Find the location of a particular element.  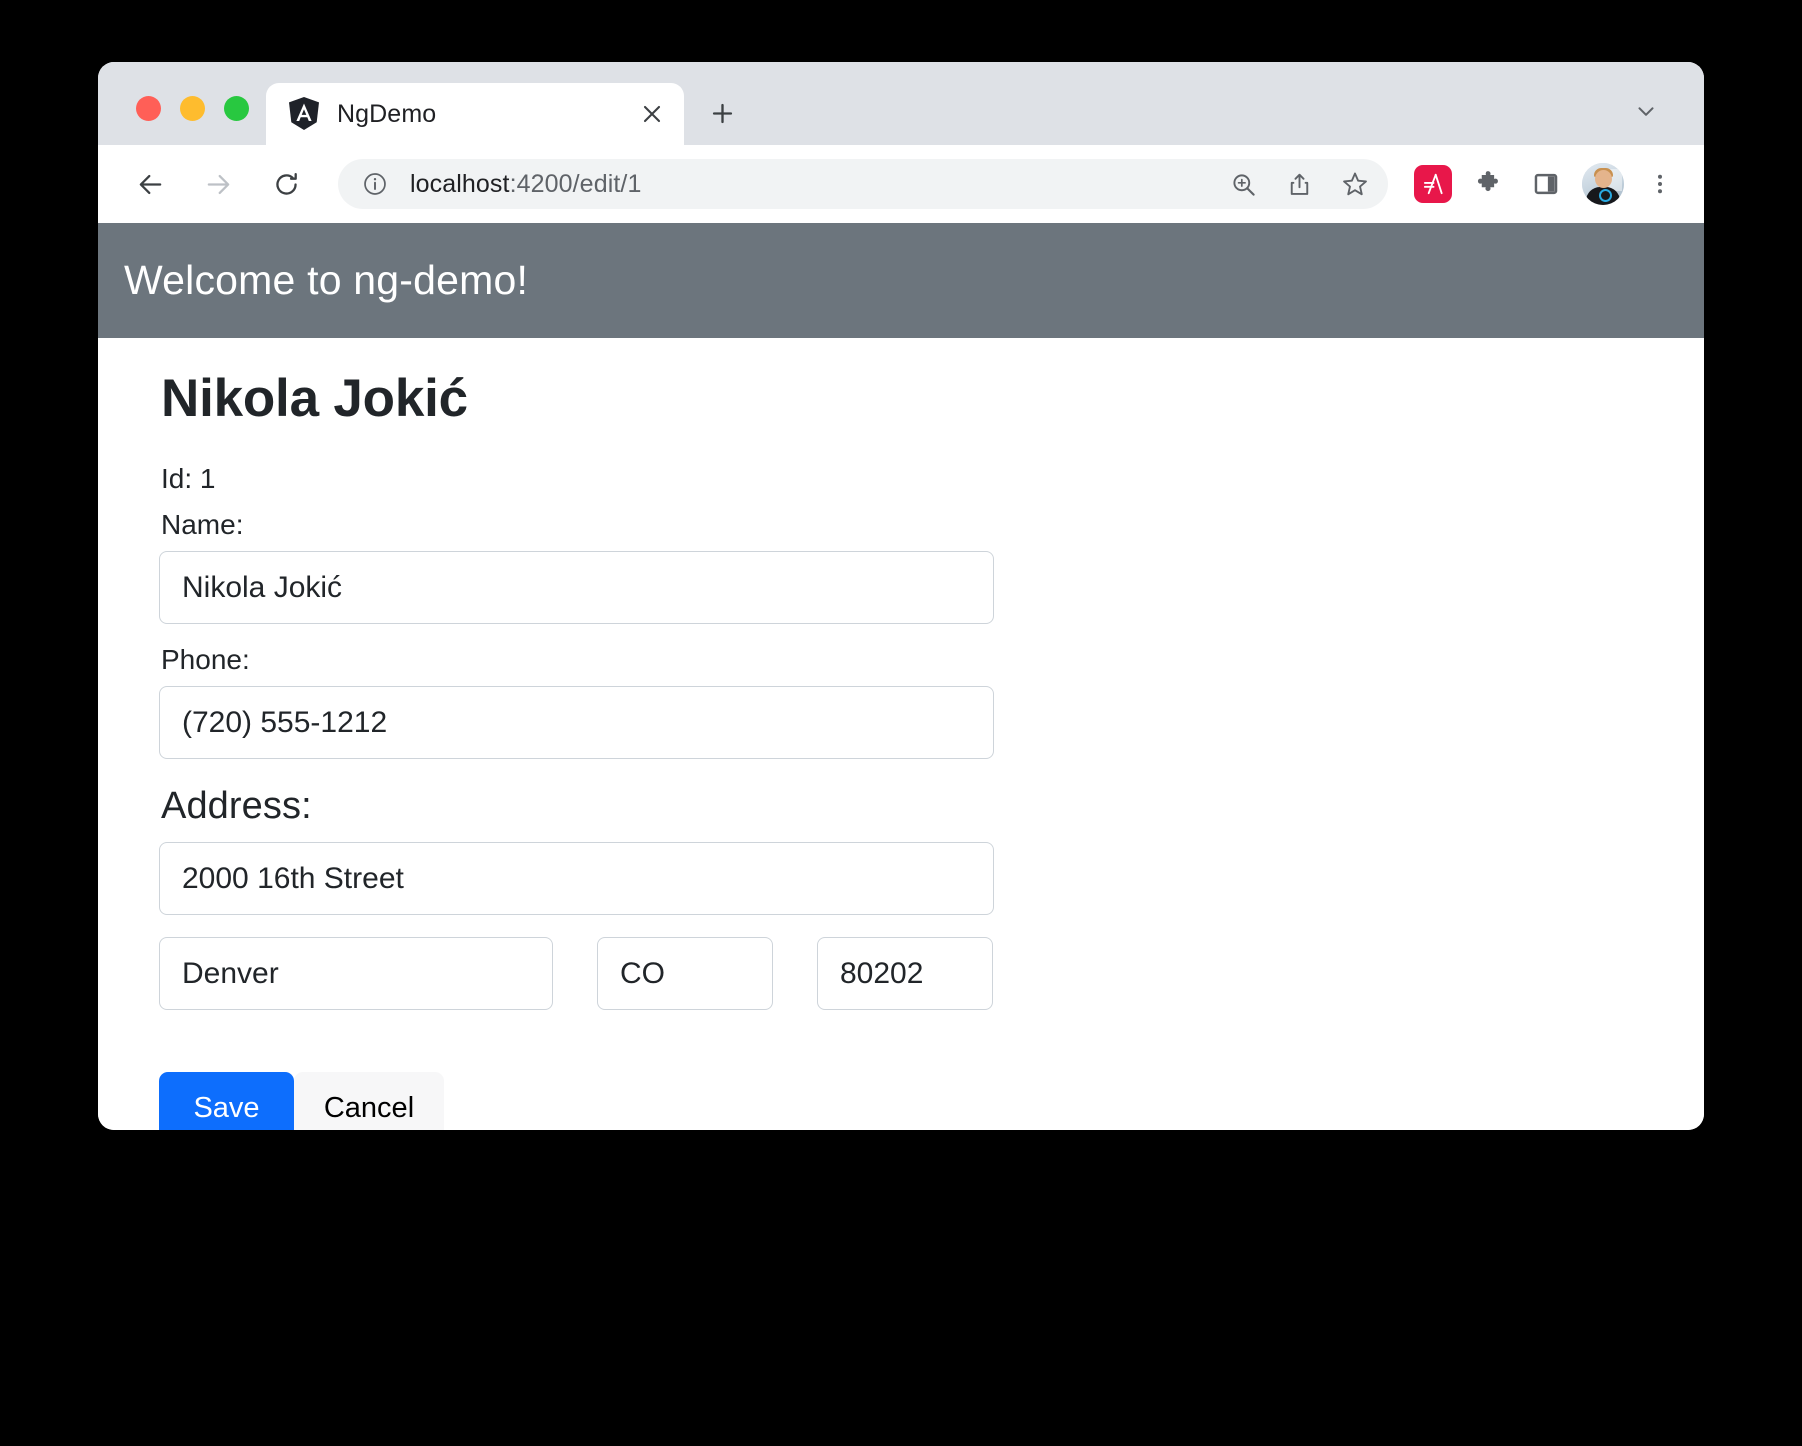

page-title: Nikola Jokić is located at coordinates (314, 398).